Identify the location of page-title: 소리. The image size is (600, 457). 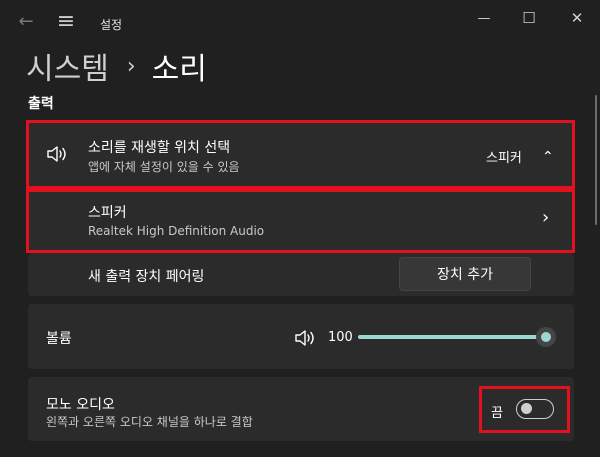
(179, 69).